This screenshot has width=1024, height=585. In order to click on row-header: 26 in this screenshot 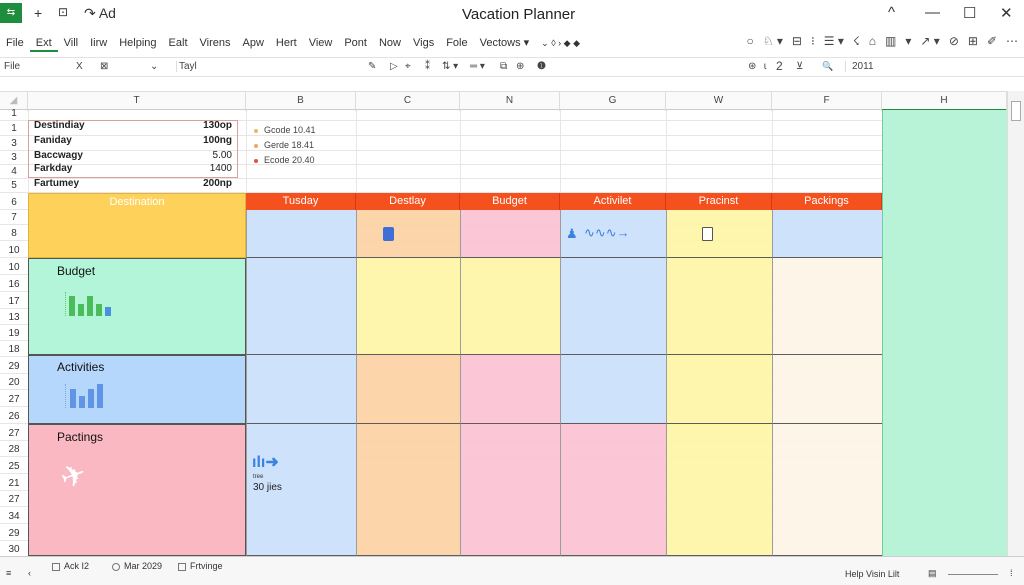, I will do `click(14, 416)`.